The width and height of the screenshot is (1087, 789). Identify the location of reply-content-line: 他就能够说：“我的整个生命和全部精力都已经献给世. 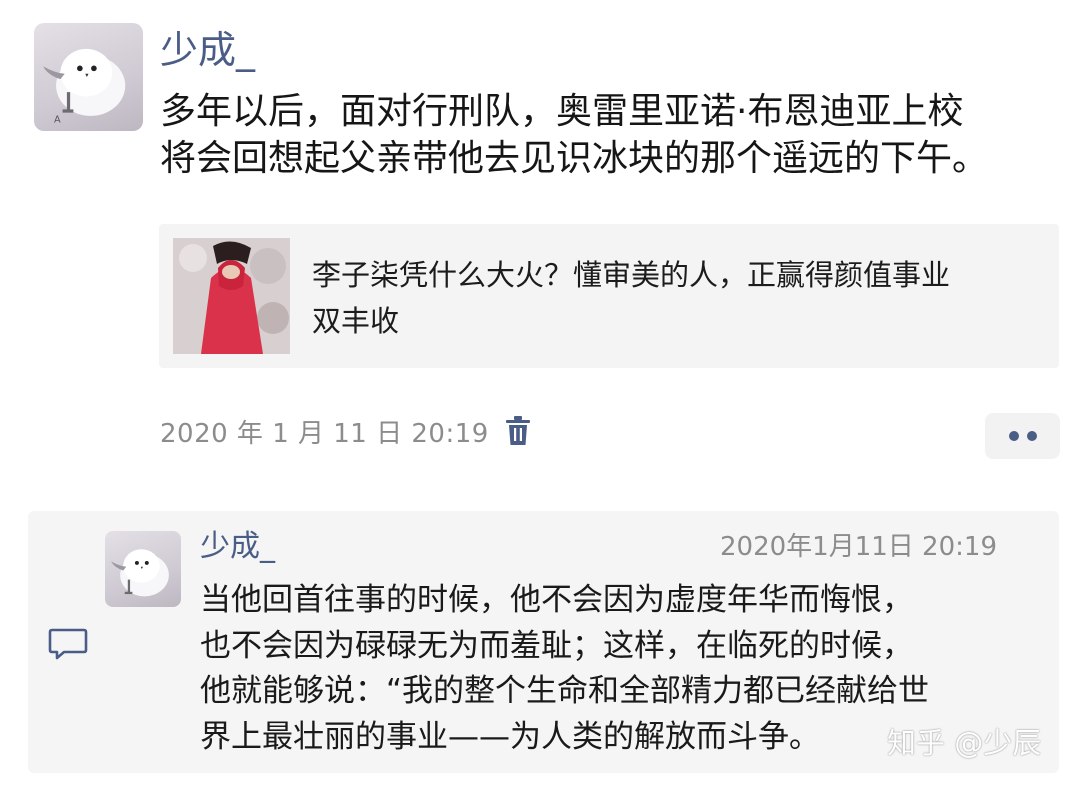
(565, 691).